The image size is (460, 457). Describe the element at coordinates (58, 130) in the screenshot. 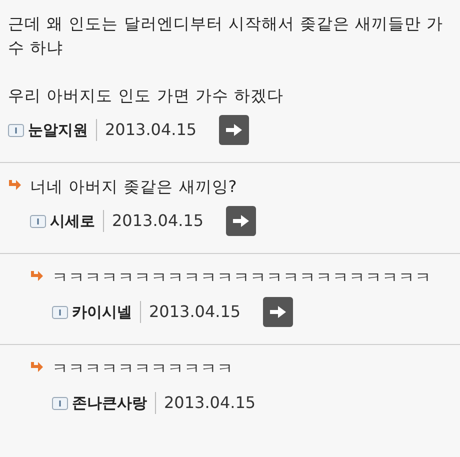

I see `author-name: 눈알지원` at that location.